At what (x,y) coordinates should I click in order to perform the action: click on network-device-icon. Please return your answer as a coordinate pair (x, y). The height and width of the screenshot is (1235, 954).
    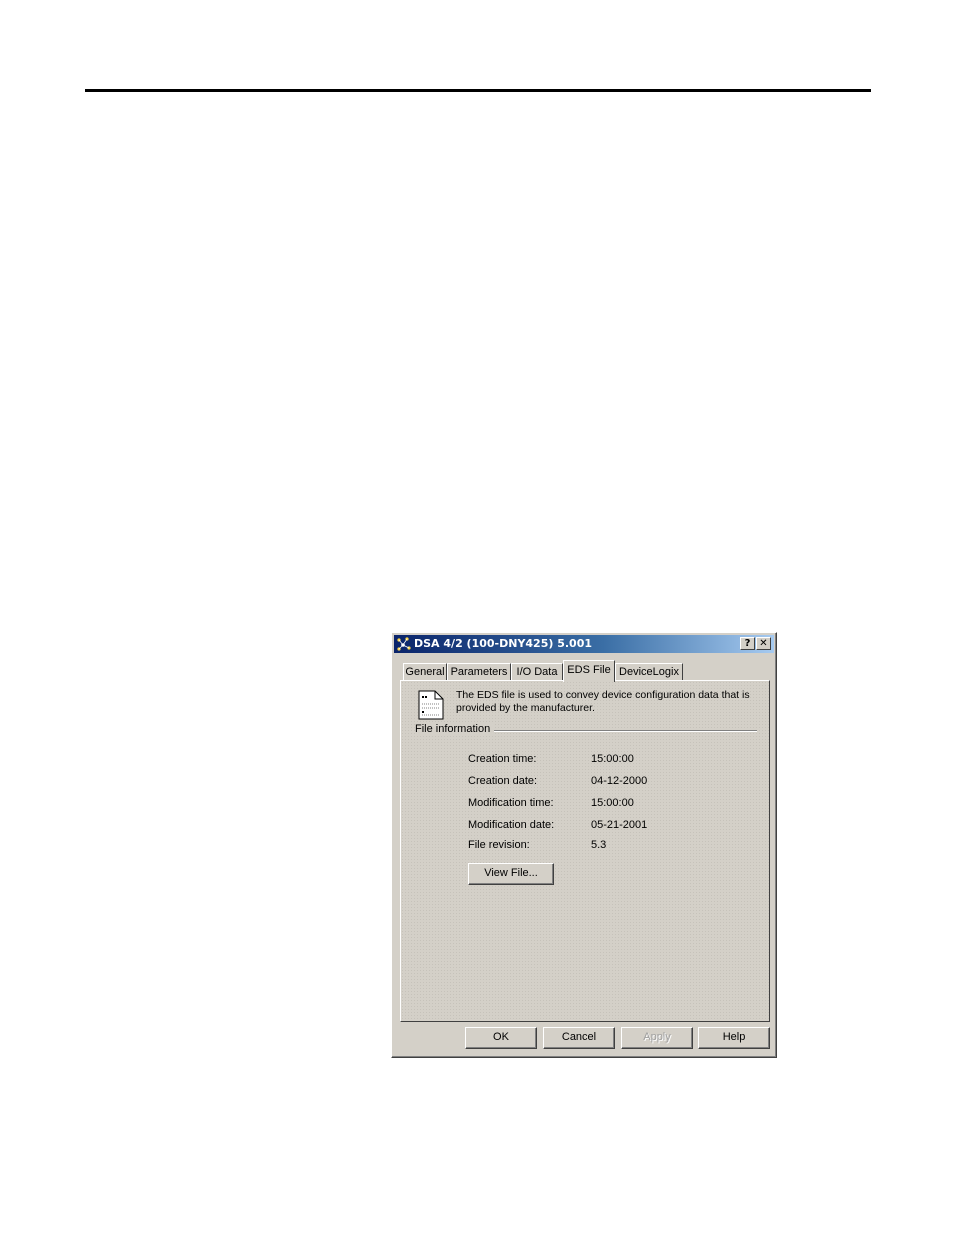
    Looking at the image, I should click on (404, 644).